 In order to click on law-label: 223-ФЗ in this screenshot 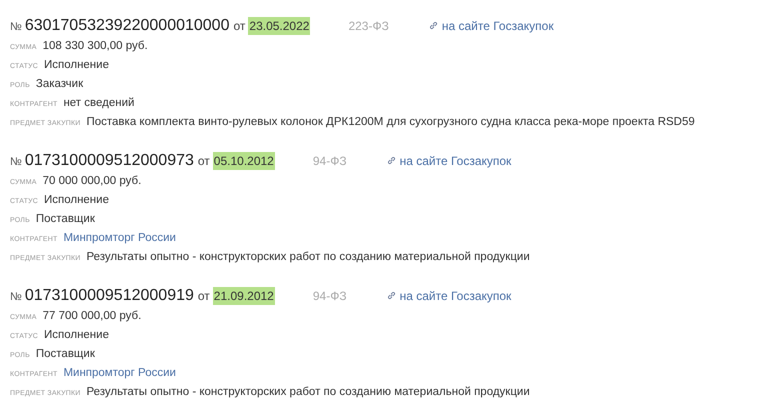, I will do `click(368, 26)`.